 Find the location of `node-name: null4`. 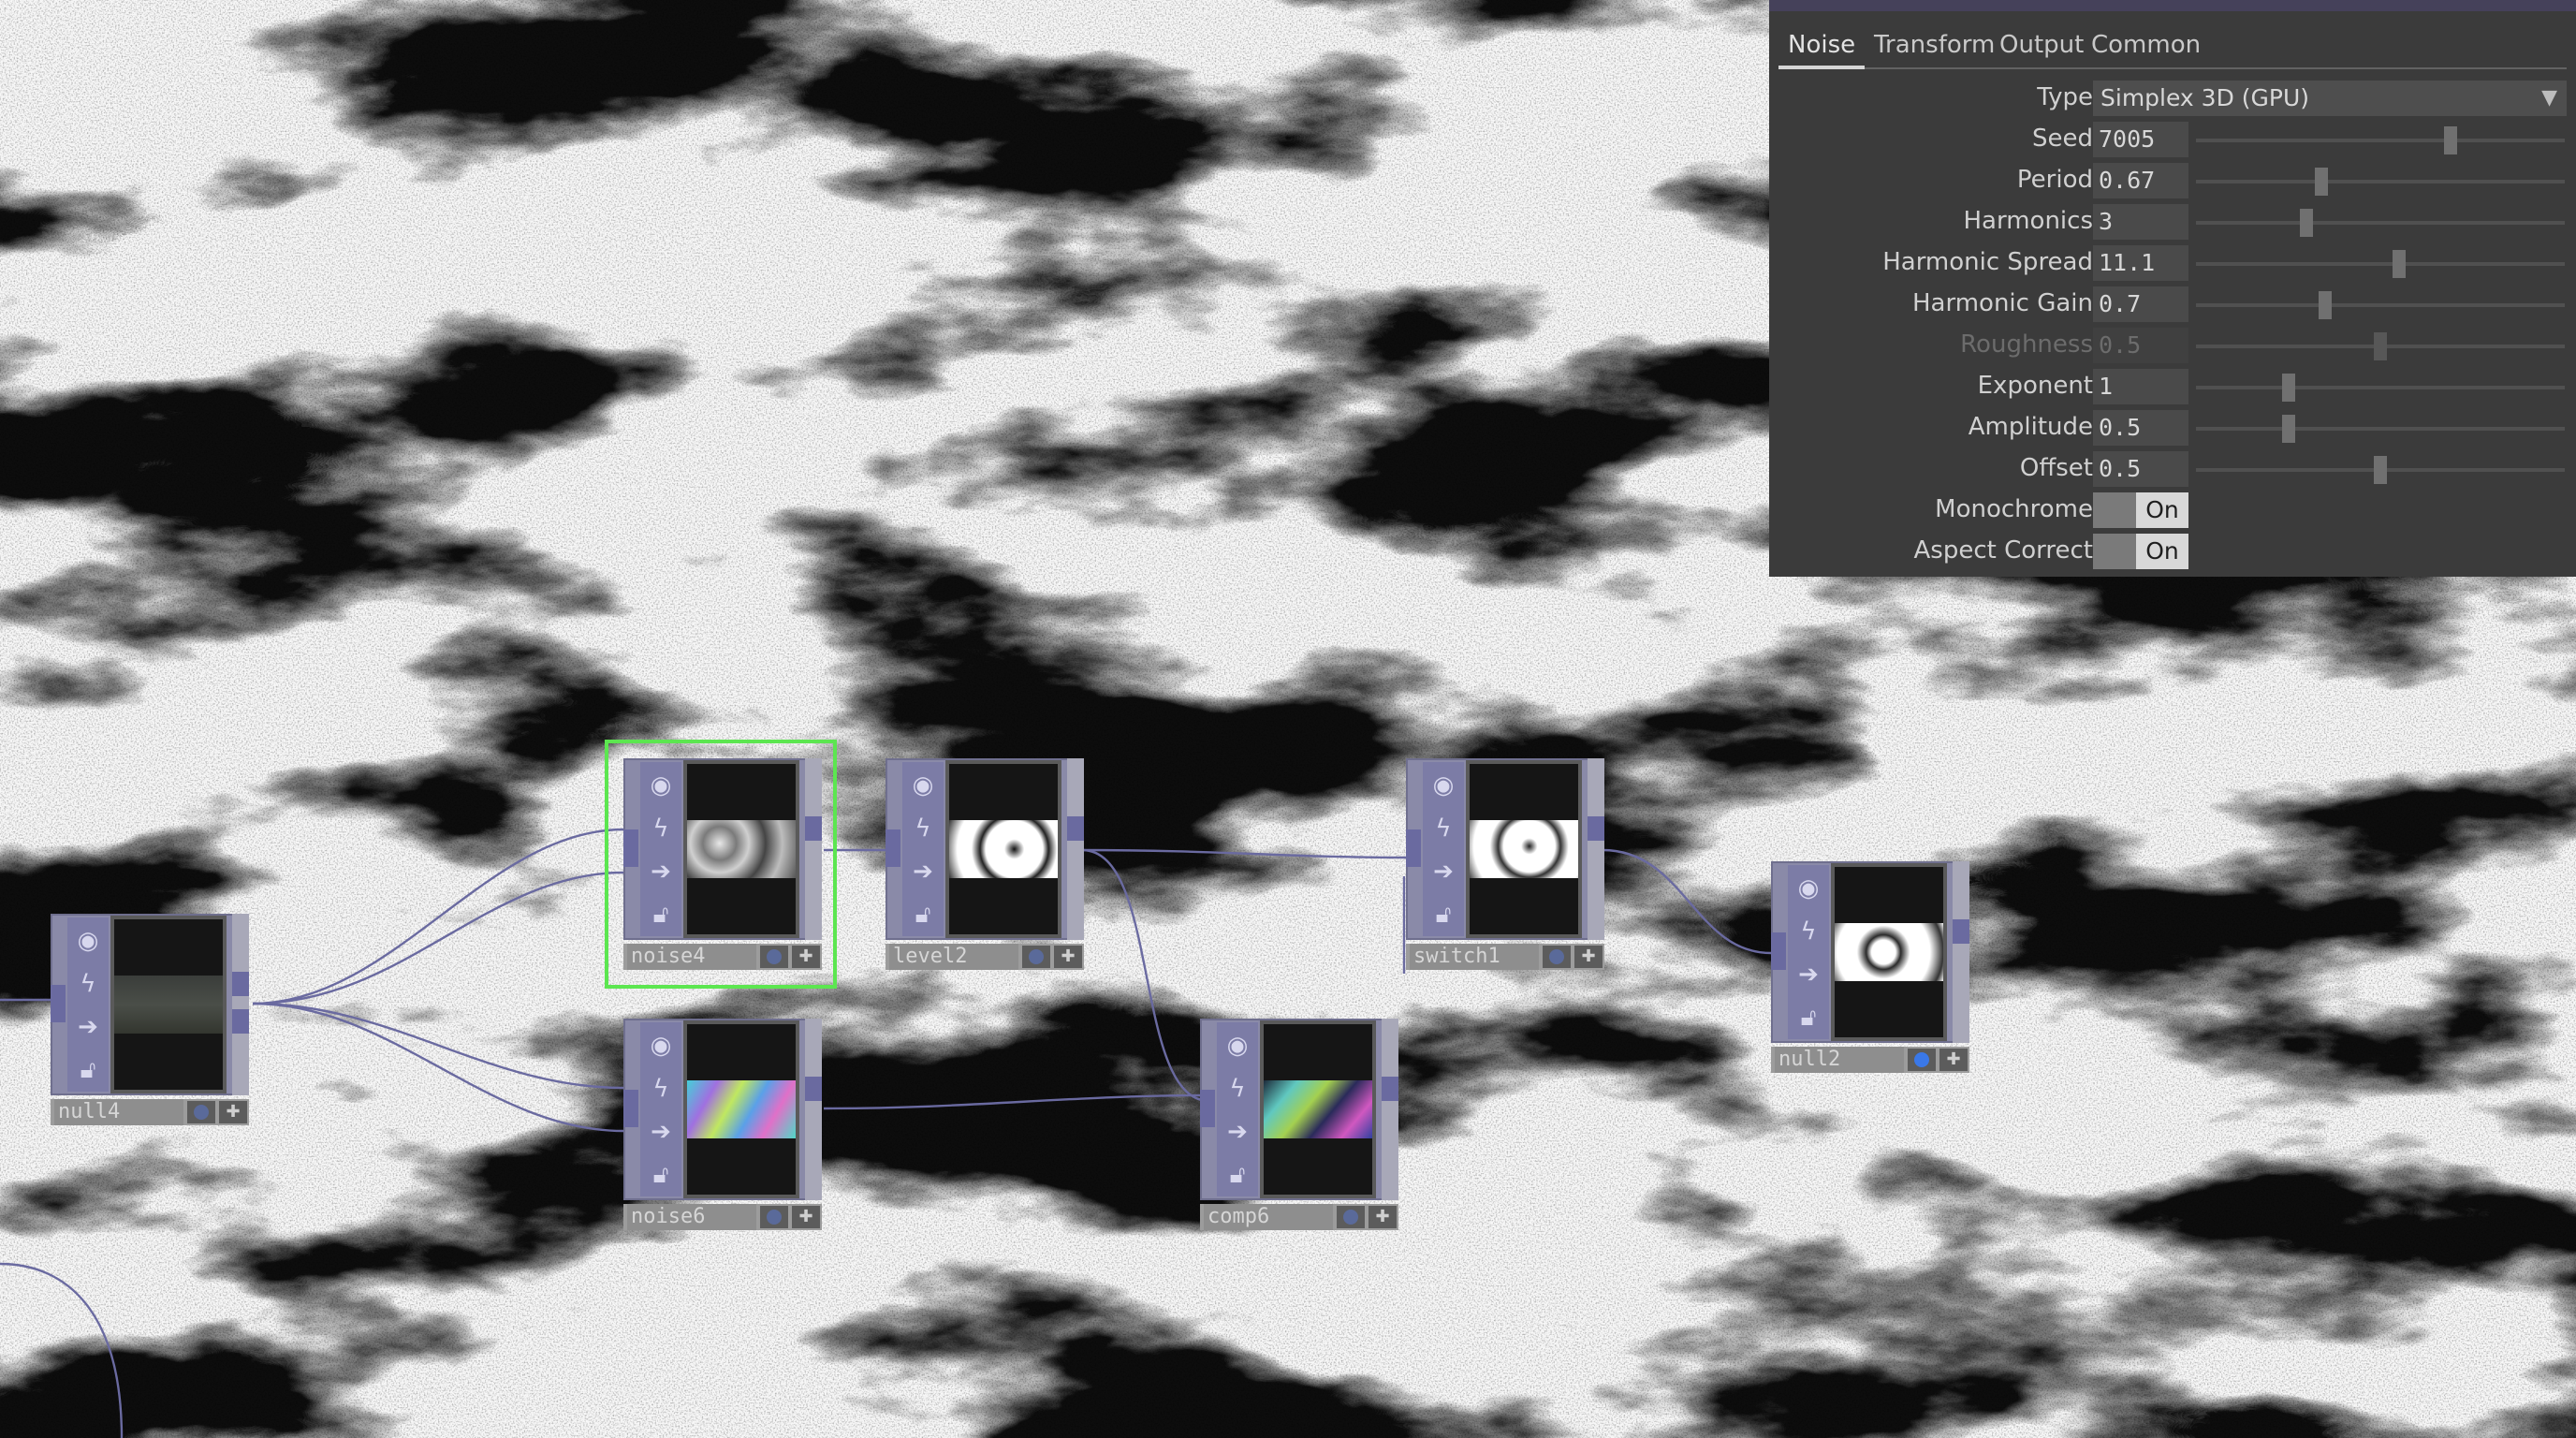

node-name: null4 is located at coordinates (118, 1112).